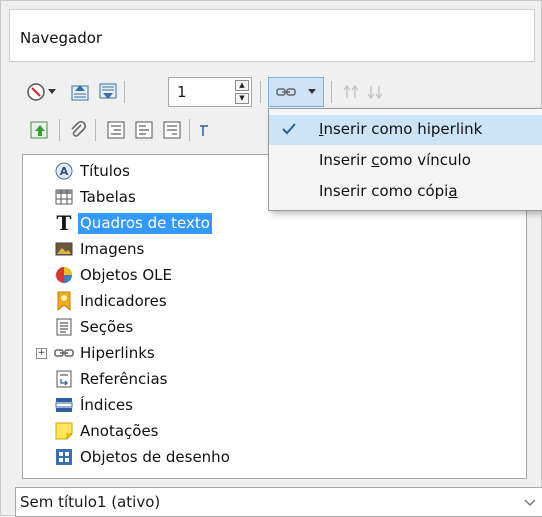 This screenshot has width=542, height=517. I want to click on drag-mode-dropdown-button, so click(296, 92).